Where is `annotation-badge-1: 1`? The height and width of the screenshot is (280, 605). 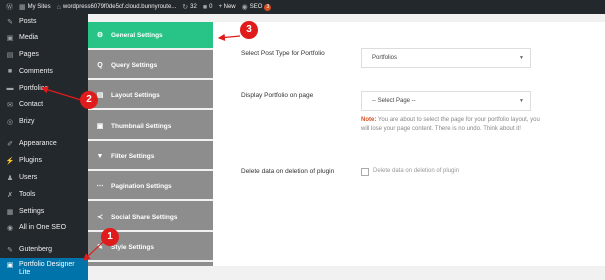
annotation-badge-1: 1 is located at coordinates (110, 237).